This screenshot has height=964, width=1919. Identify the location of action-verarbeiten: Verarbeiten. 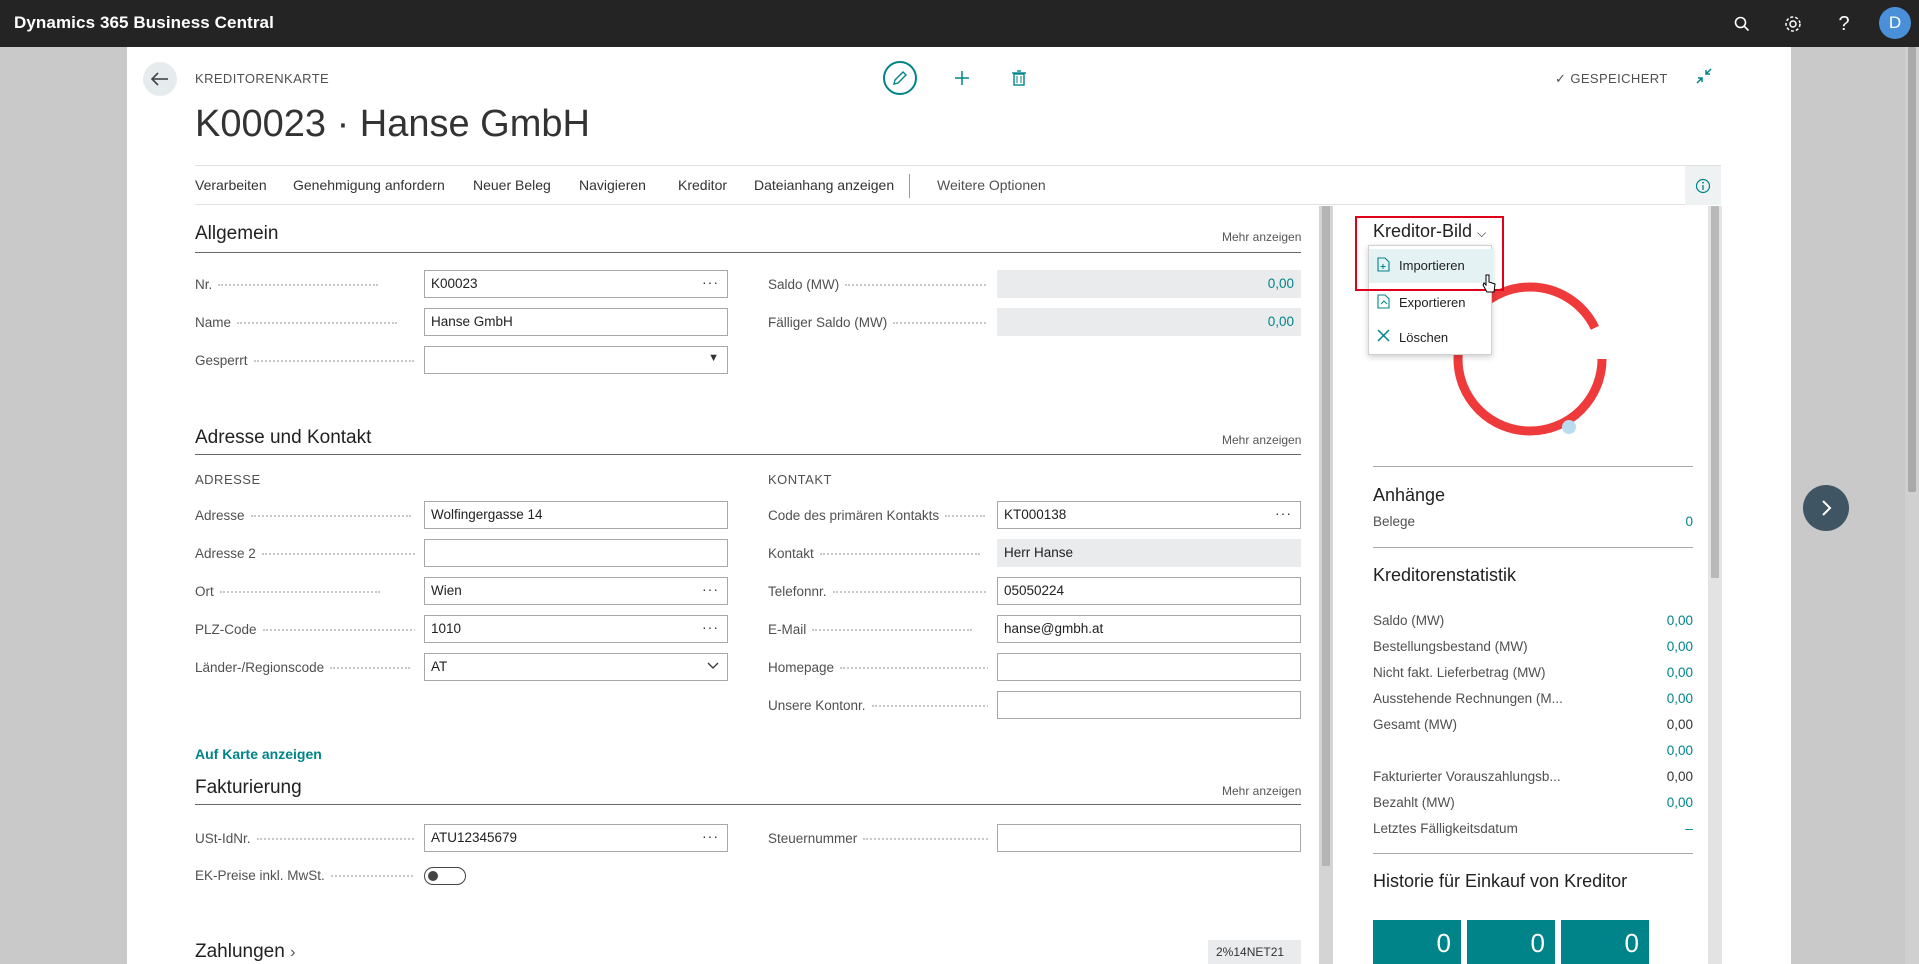
(231, 185).